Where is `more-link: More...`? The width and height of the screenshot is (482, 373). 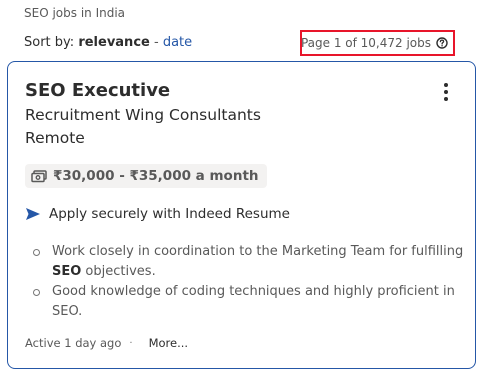
more-link: More... is located at coordinates (168, 343).